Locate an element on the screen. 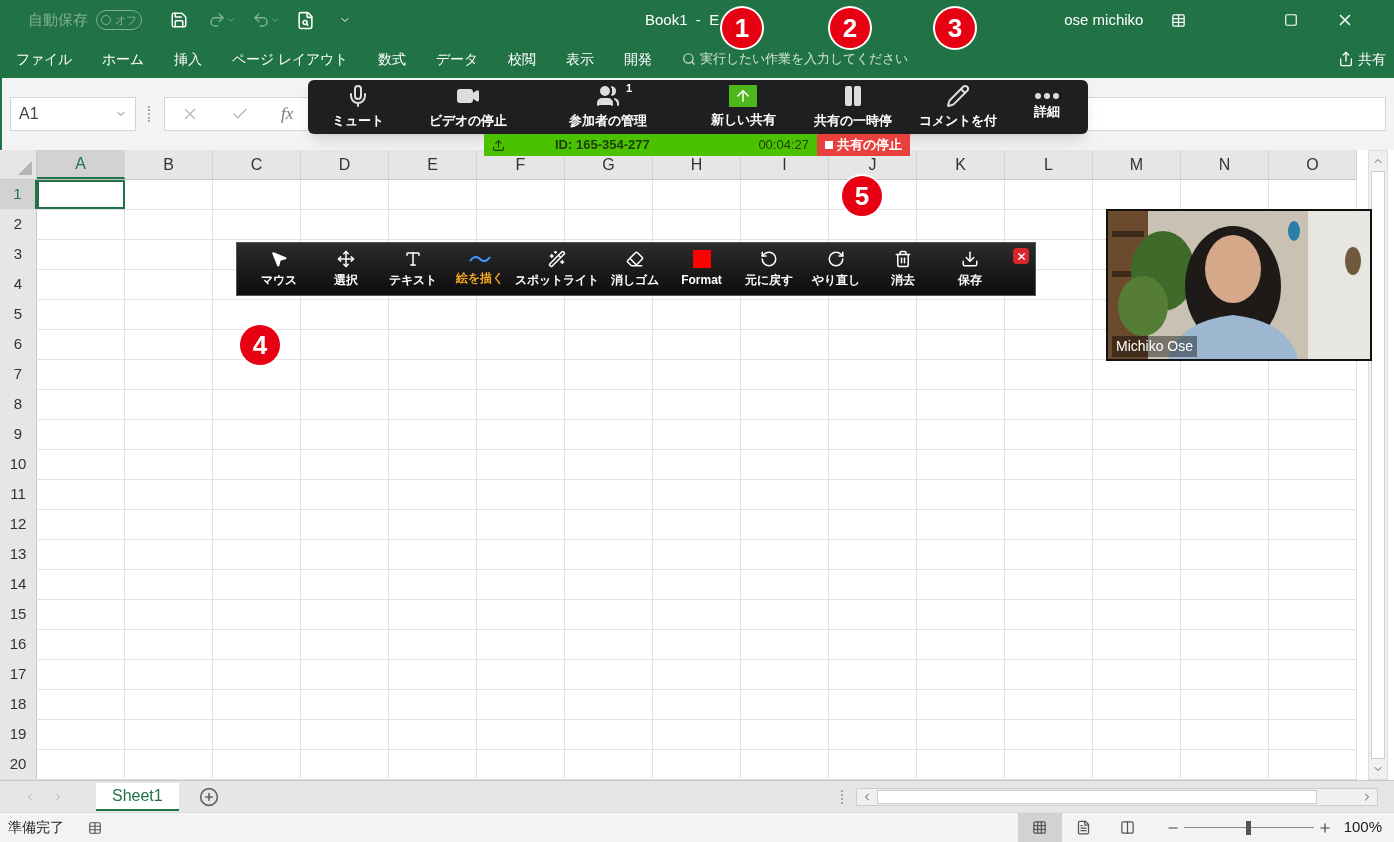 The height and width of the screenshot is (842, 1394). annotation-tool: 消しゴム is located at coordinates (634, 269).